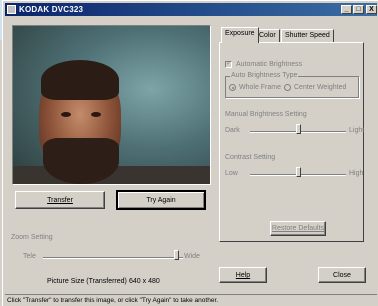 Image resolution: width=378 pixels, height=306 pixels. I want to click on title-bar: KODAK DVC323 _ □ X, so click(191, 9).